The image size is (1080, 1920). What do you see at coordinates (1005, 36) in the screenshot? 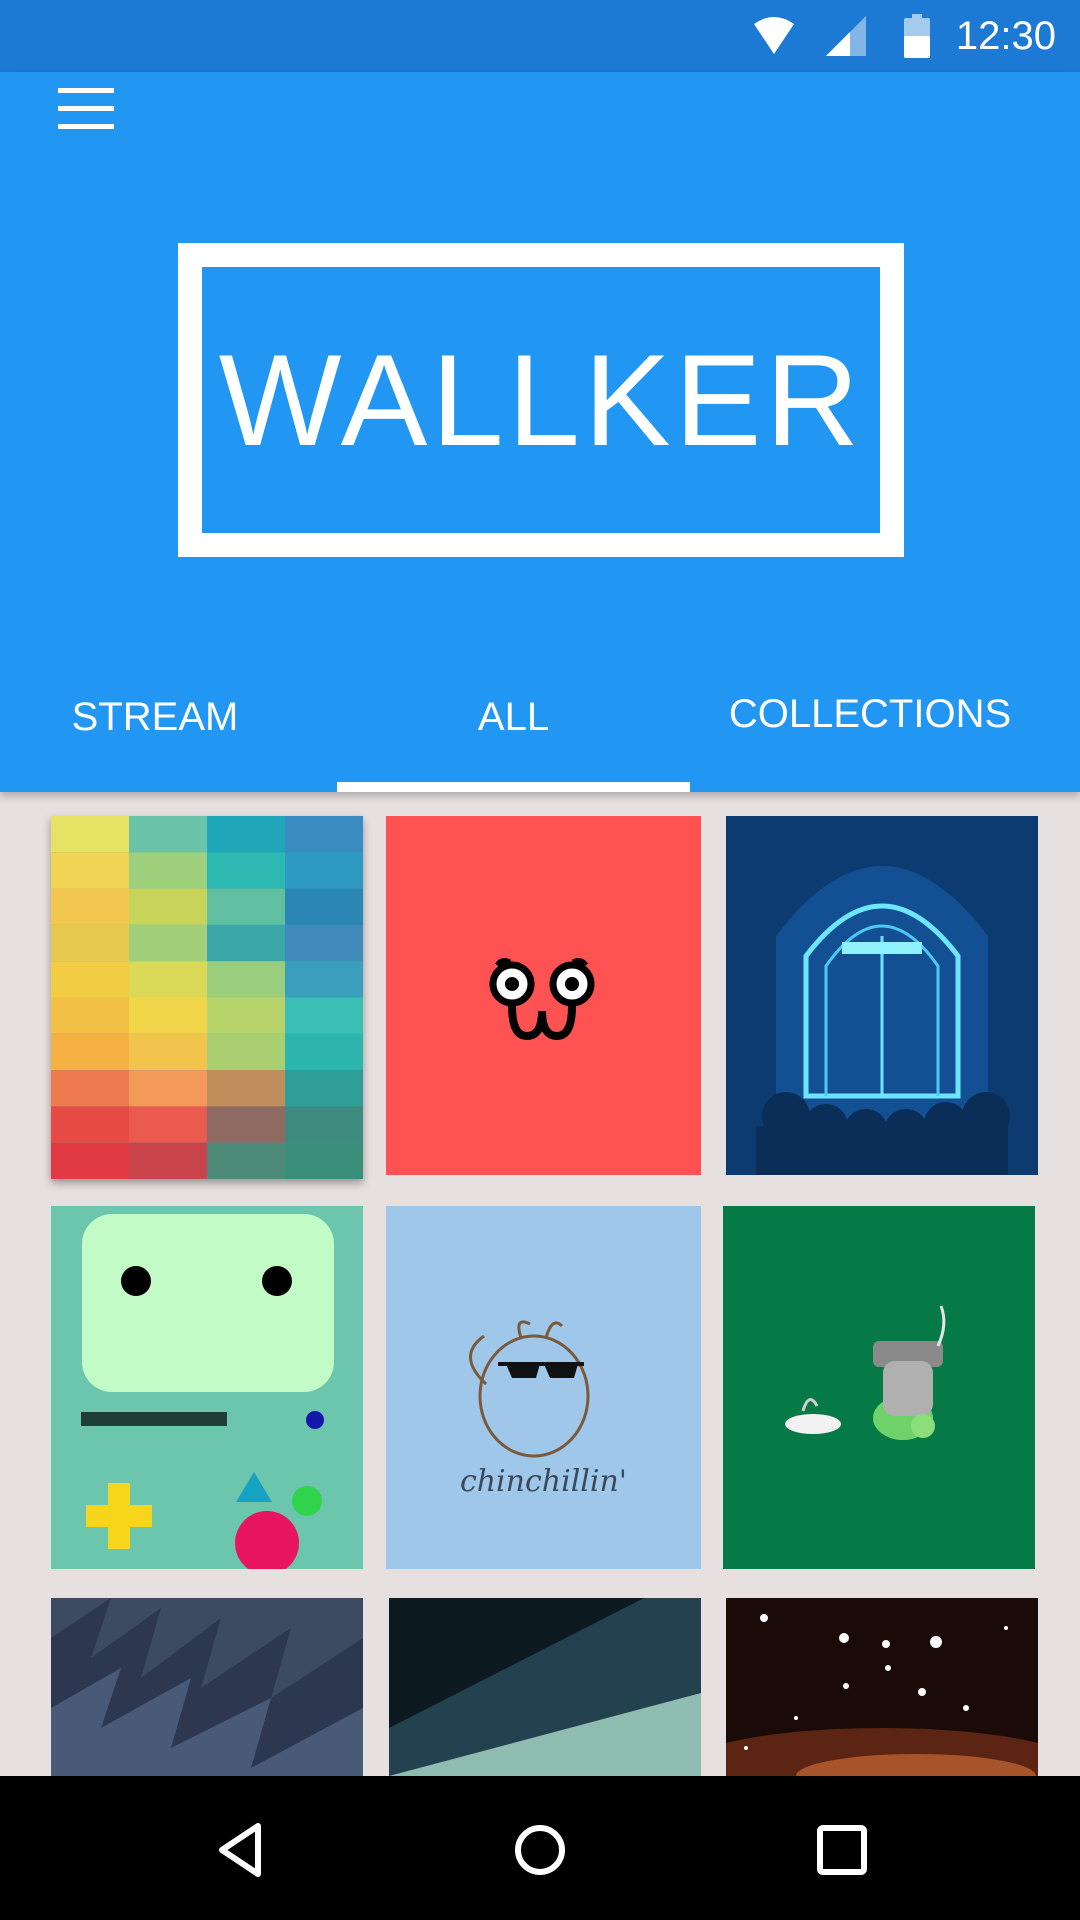
I see `clock: 12:30` at bounding box center [1005, 36].